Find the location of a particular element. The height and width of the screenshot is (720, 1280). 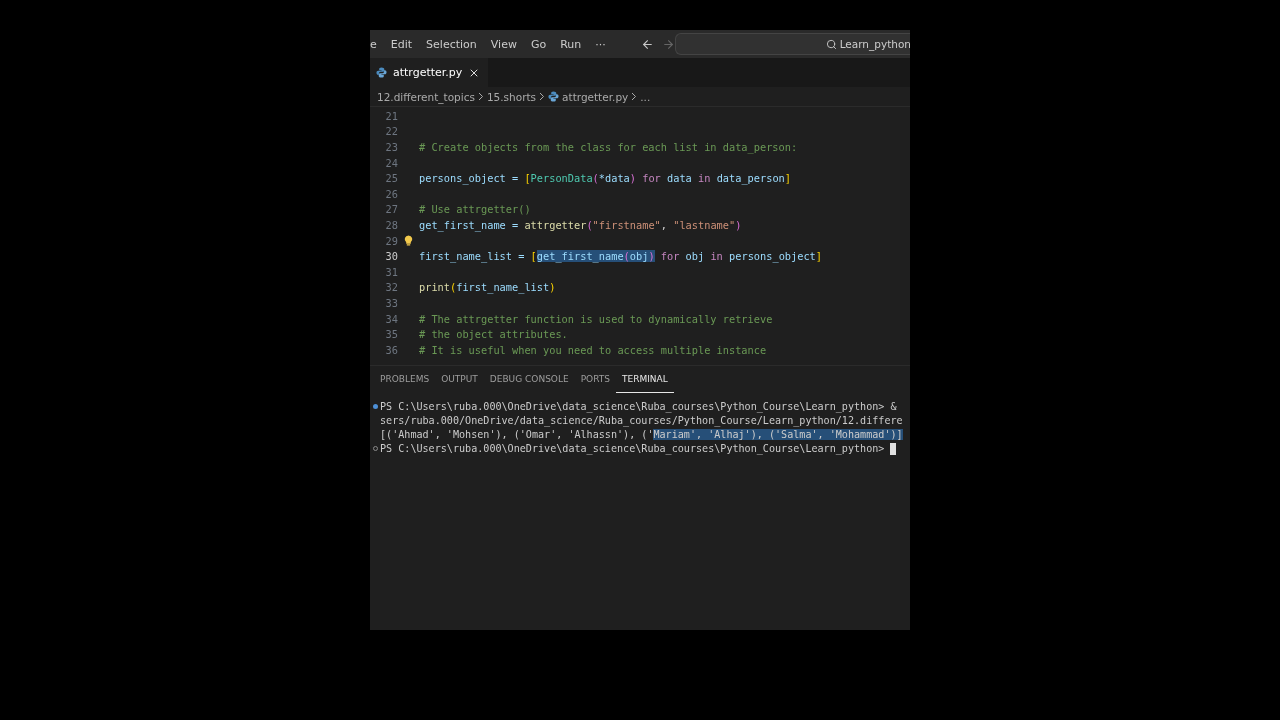

code-line: # Use attrgetter() is located at coordinates (475, 209).